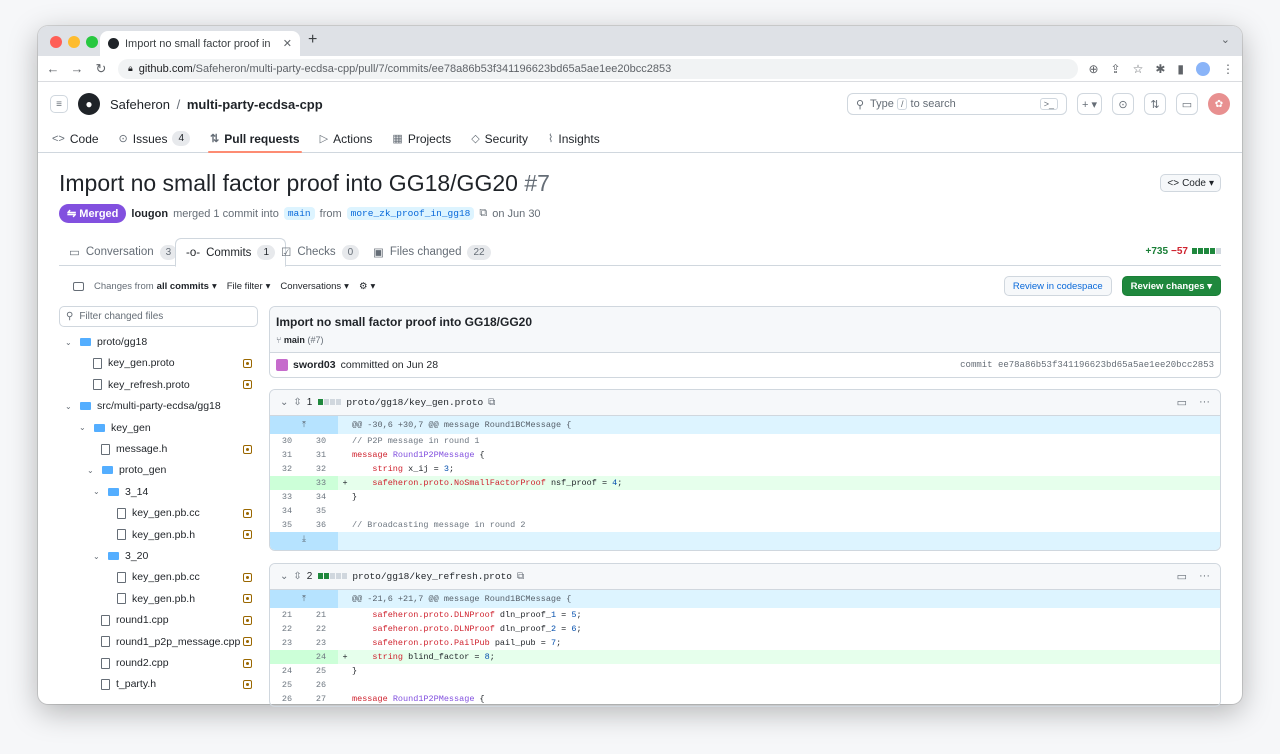  Describe the element at coordinates (1057, 286) in the screenshot. I see `review-in-codespace-button: Review in codespace` at that location.